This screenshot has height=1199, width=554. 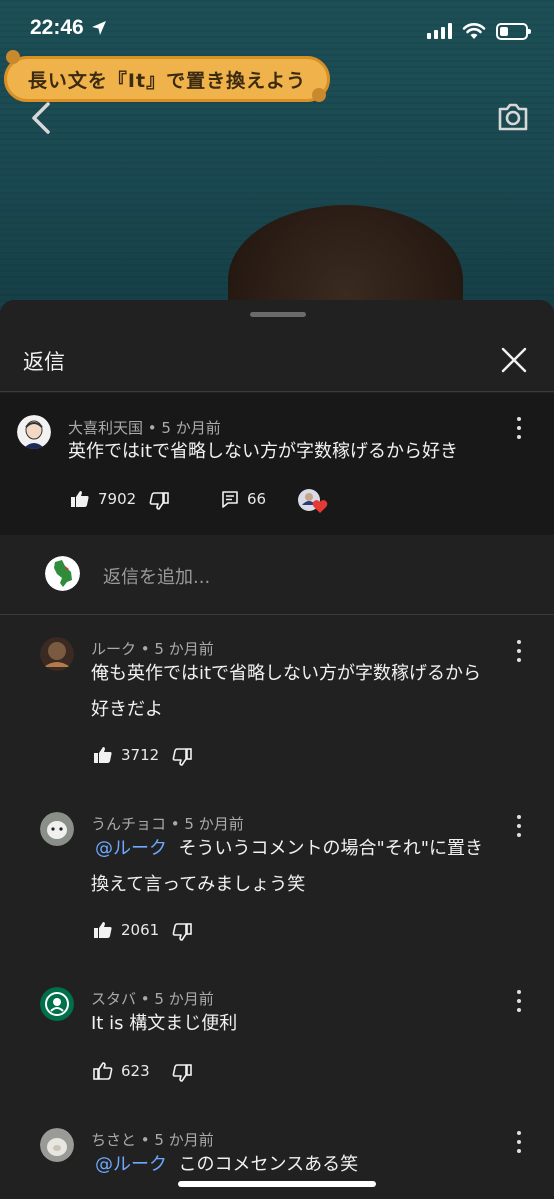 I want to click on like-button: 7902, so click(x=103, y=499).